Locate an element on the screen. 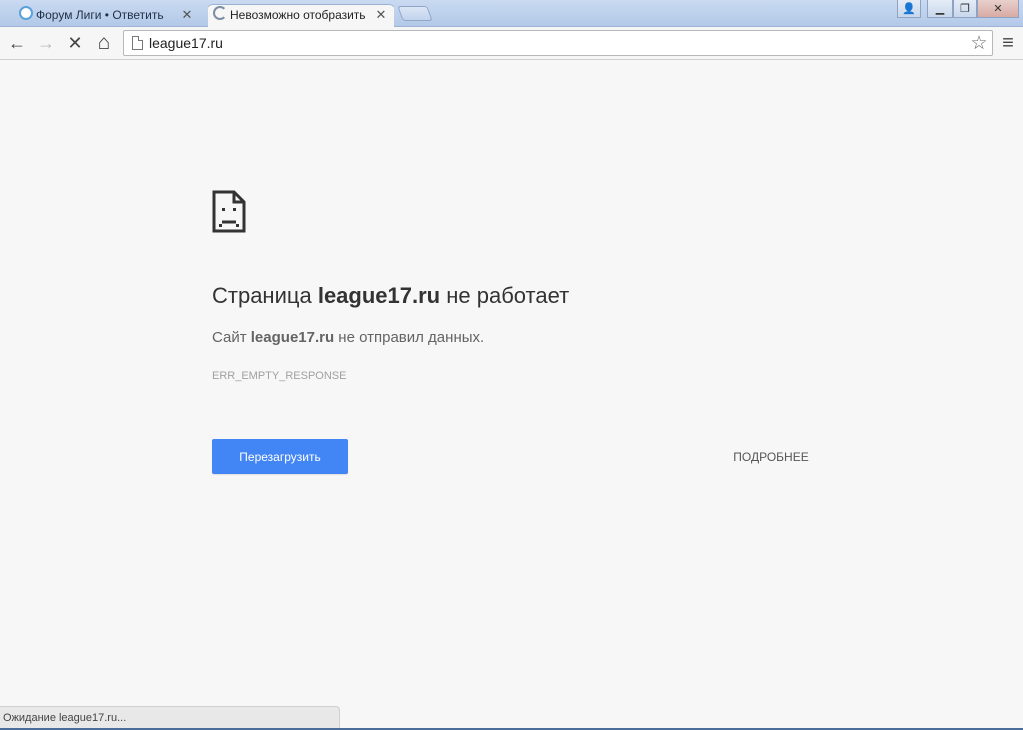 This screenshot has width=1023, height=730. forward-button: → is located at coordinates (46, 43).